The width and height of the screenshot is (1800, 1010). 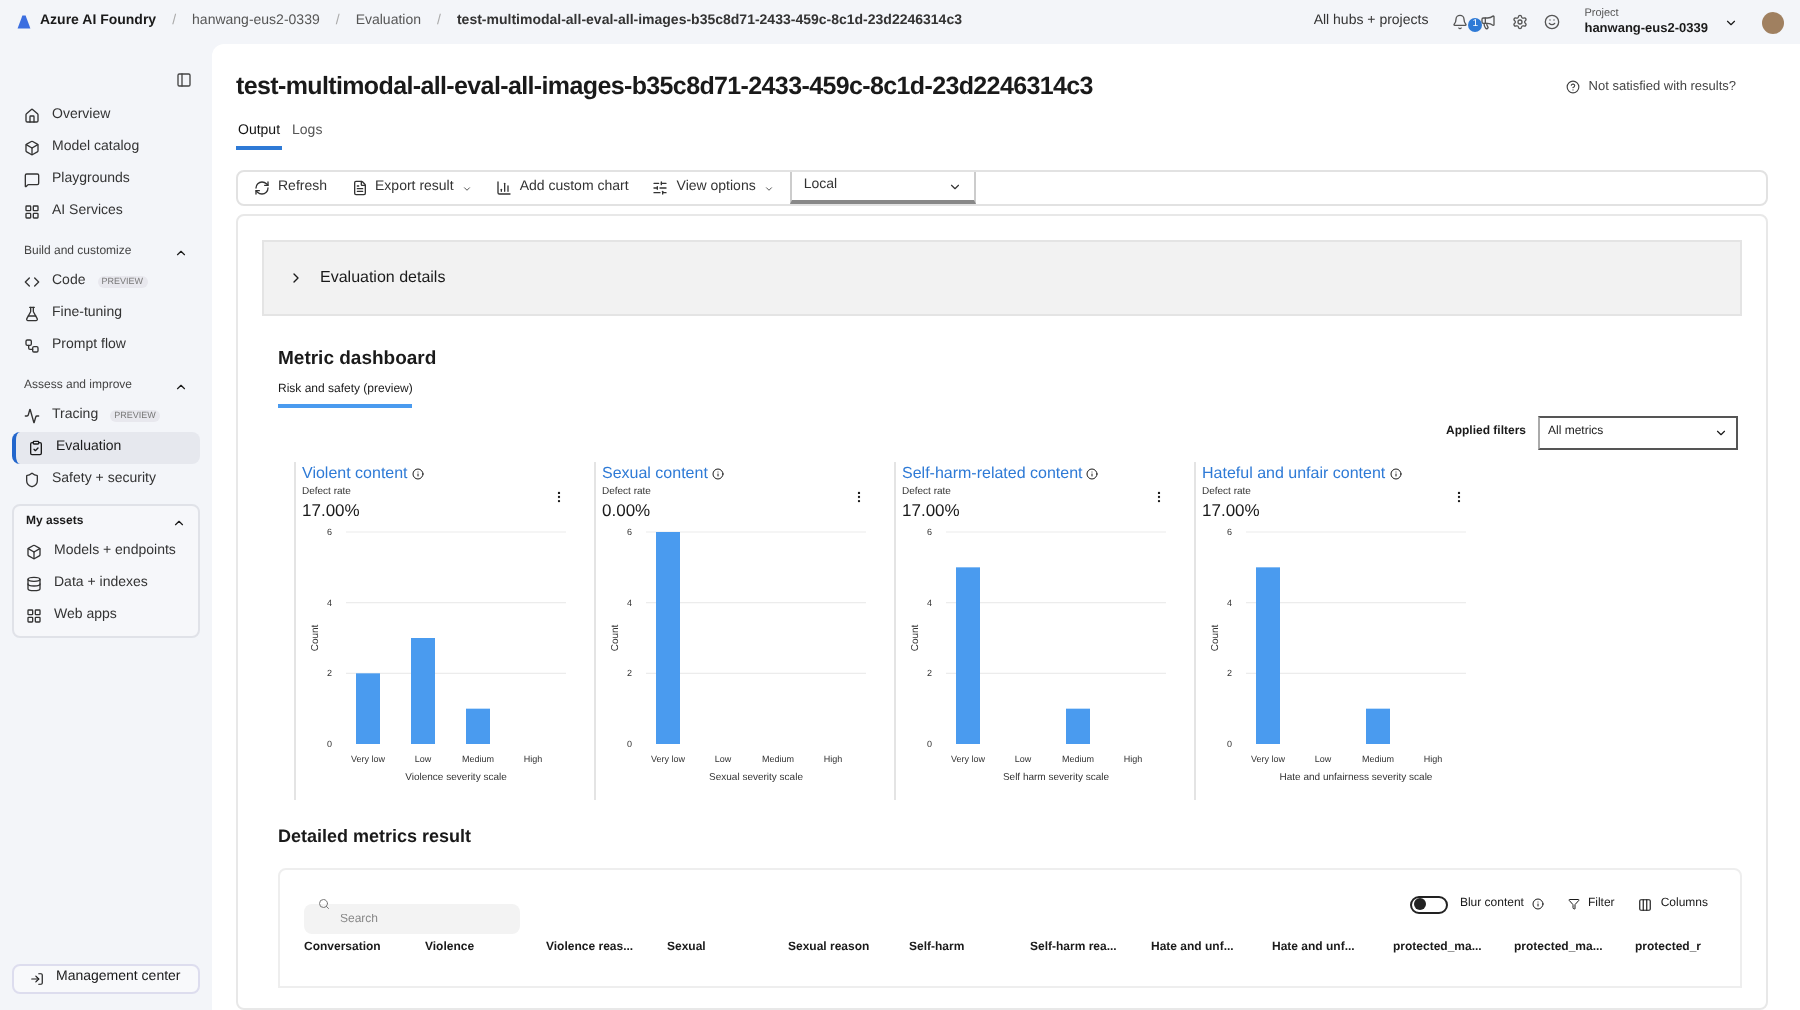 I want to click on settings-icon, so click(x=1520, y=22).